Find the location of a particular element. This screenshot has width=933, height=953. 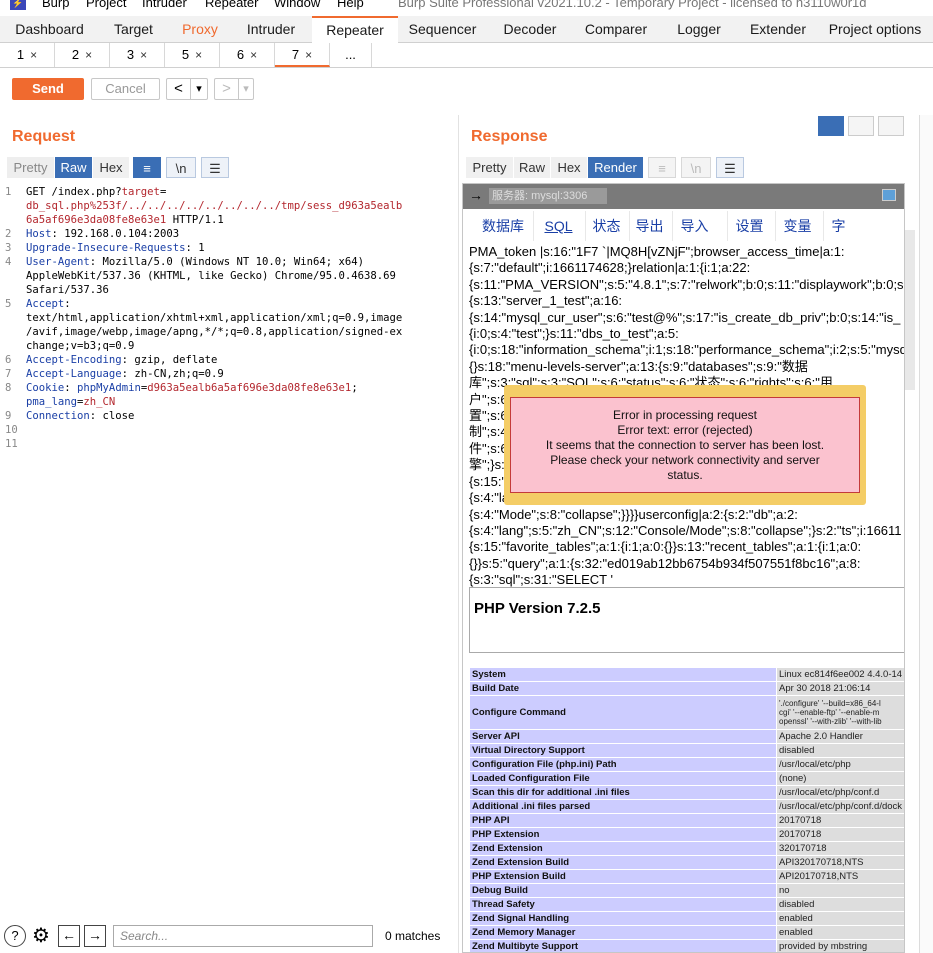

next-match-icon: → is located at coordinates (95, 936).